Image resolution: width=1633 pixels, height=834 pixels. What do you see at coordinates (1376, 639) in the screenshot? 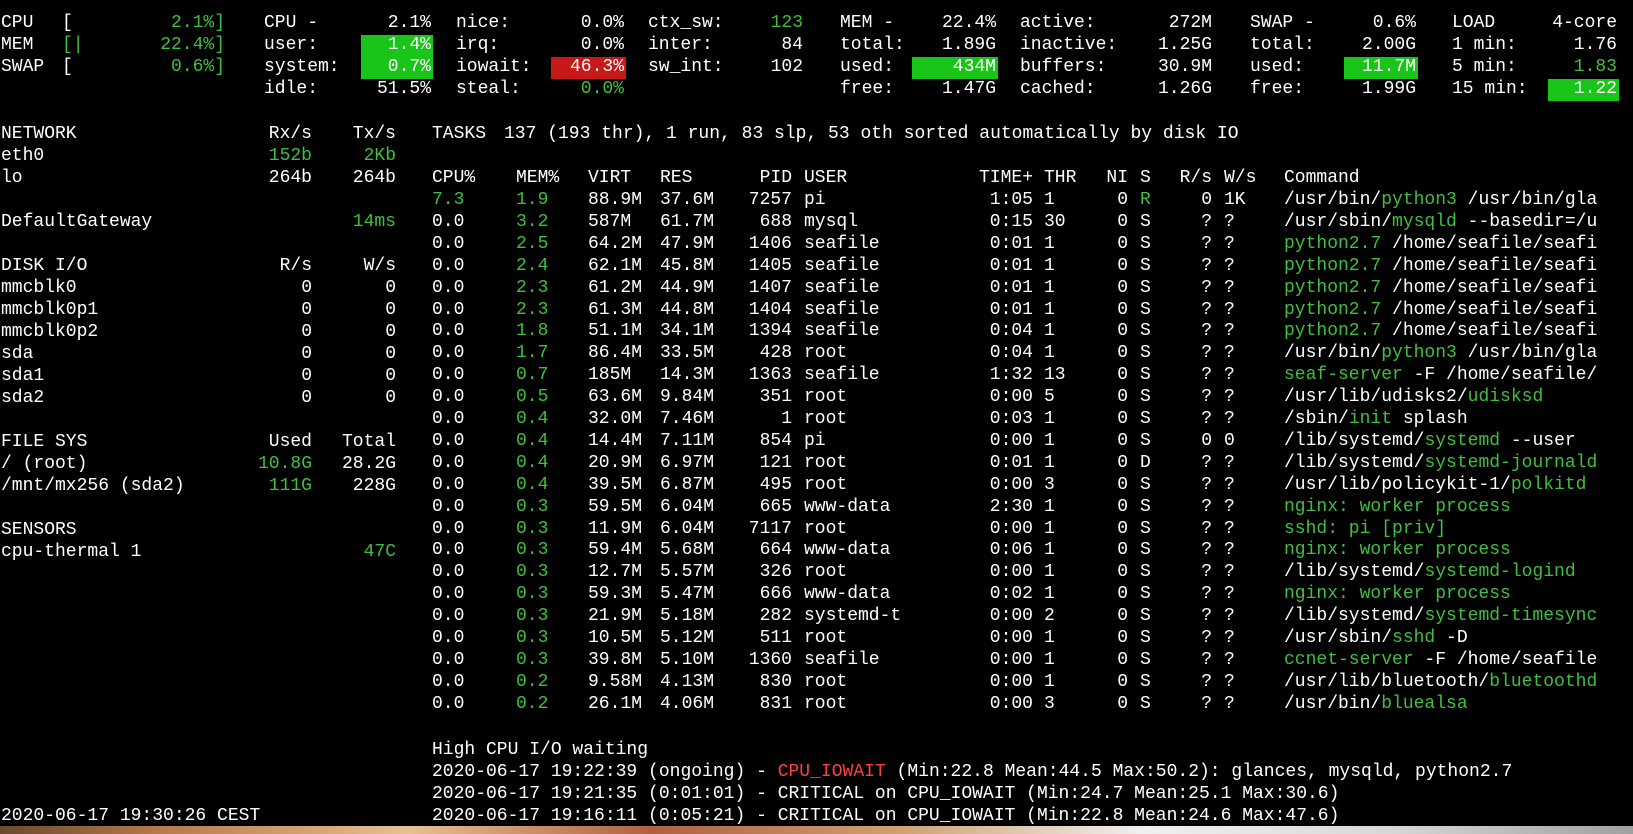
I see `process-command: /usr/sbin/sshd -D` at bounding box center [1376, 639].